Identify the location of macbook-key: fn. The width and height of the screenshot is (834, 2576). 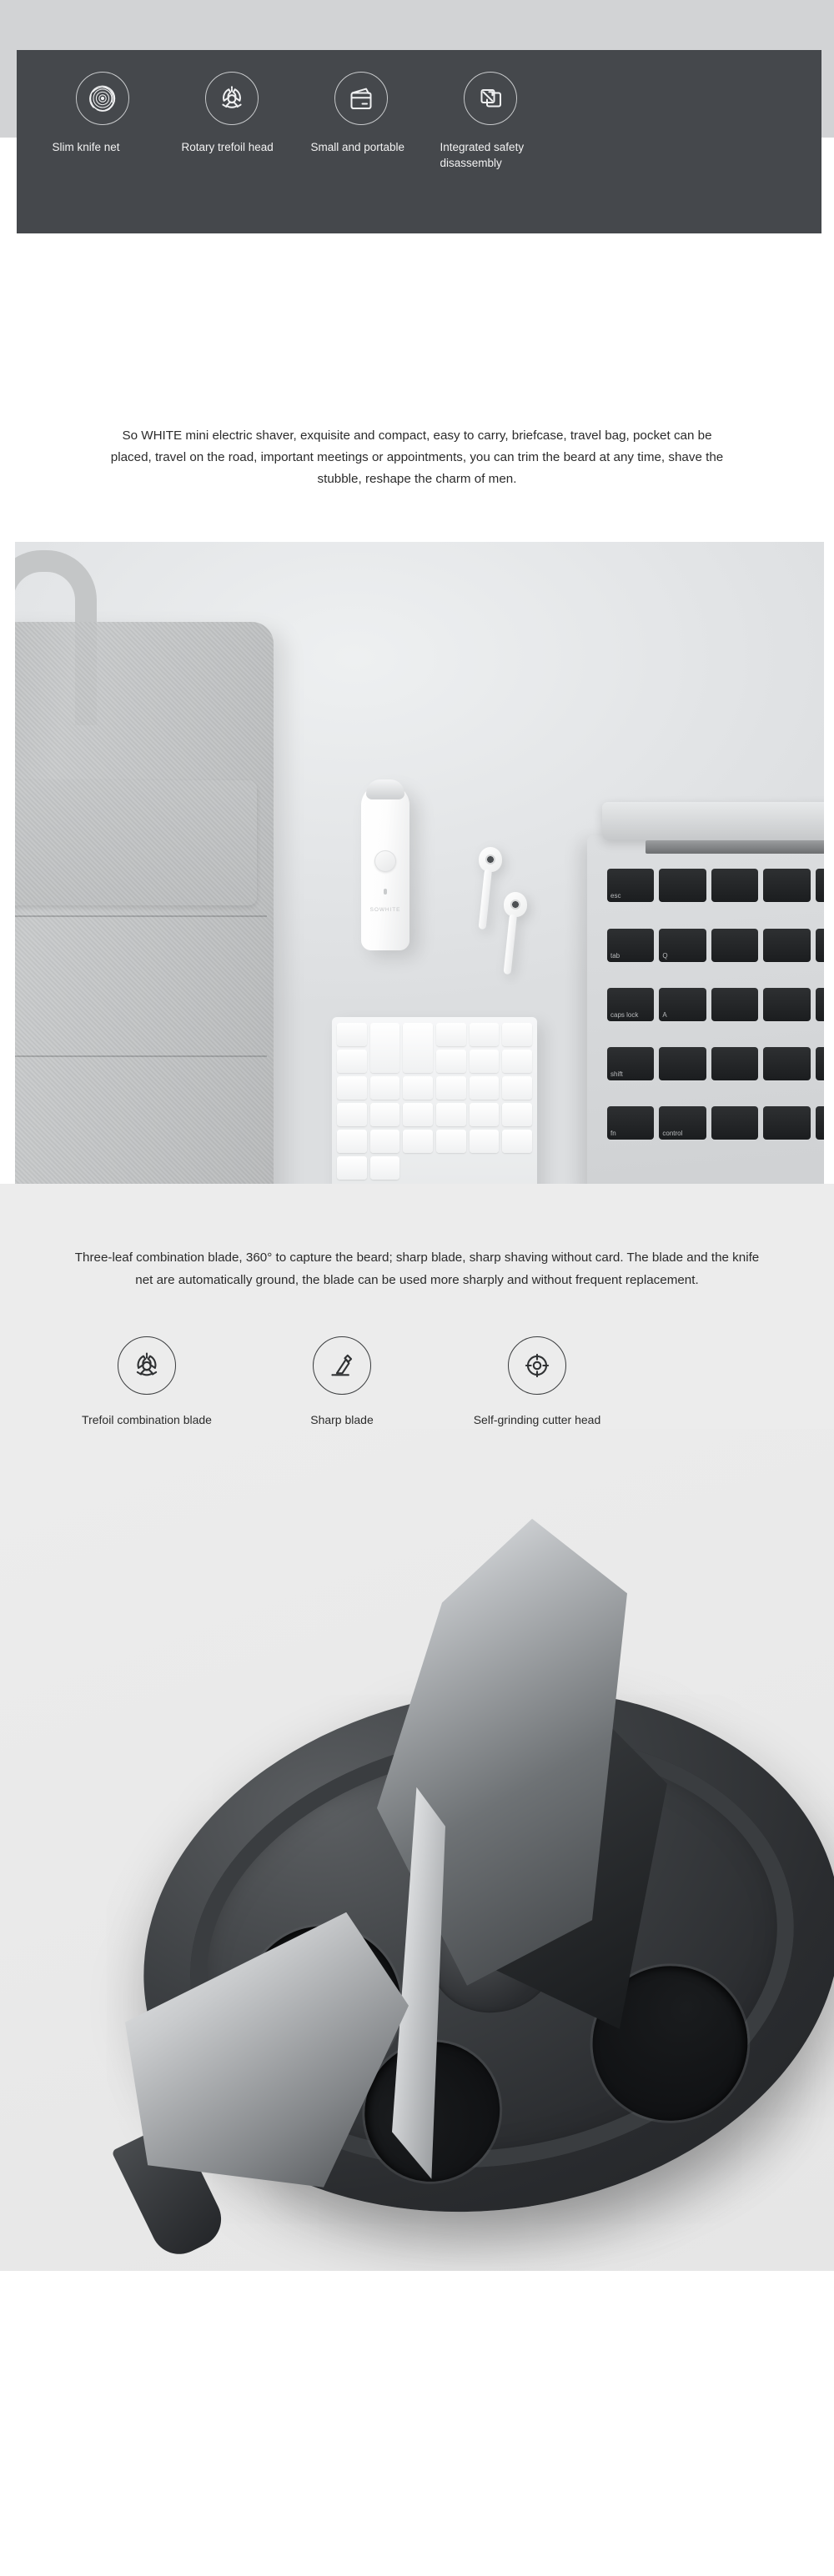
(631, 1123).